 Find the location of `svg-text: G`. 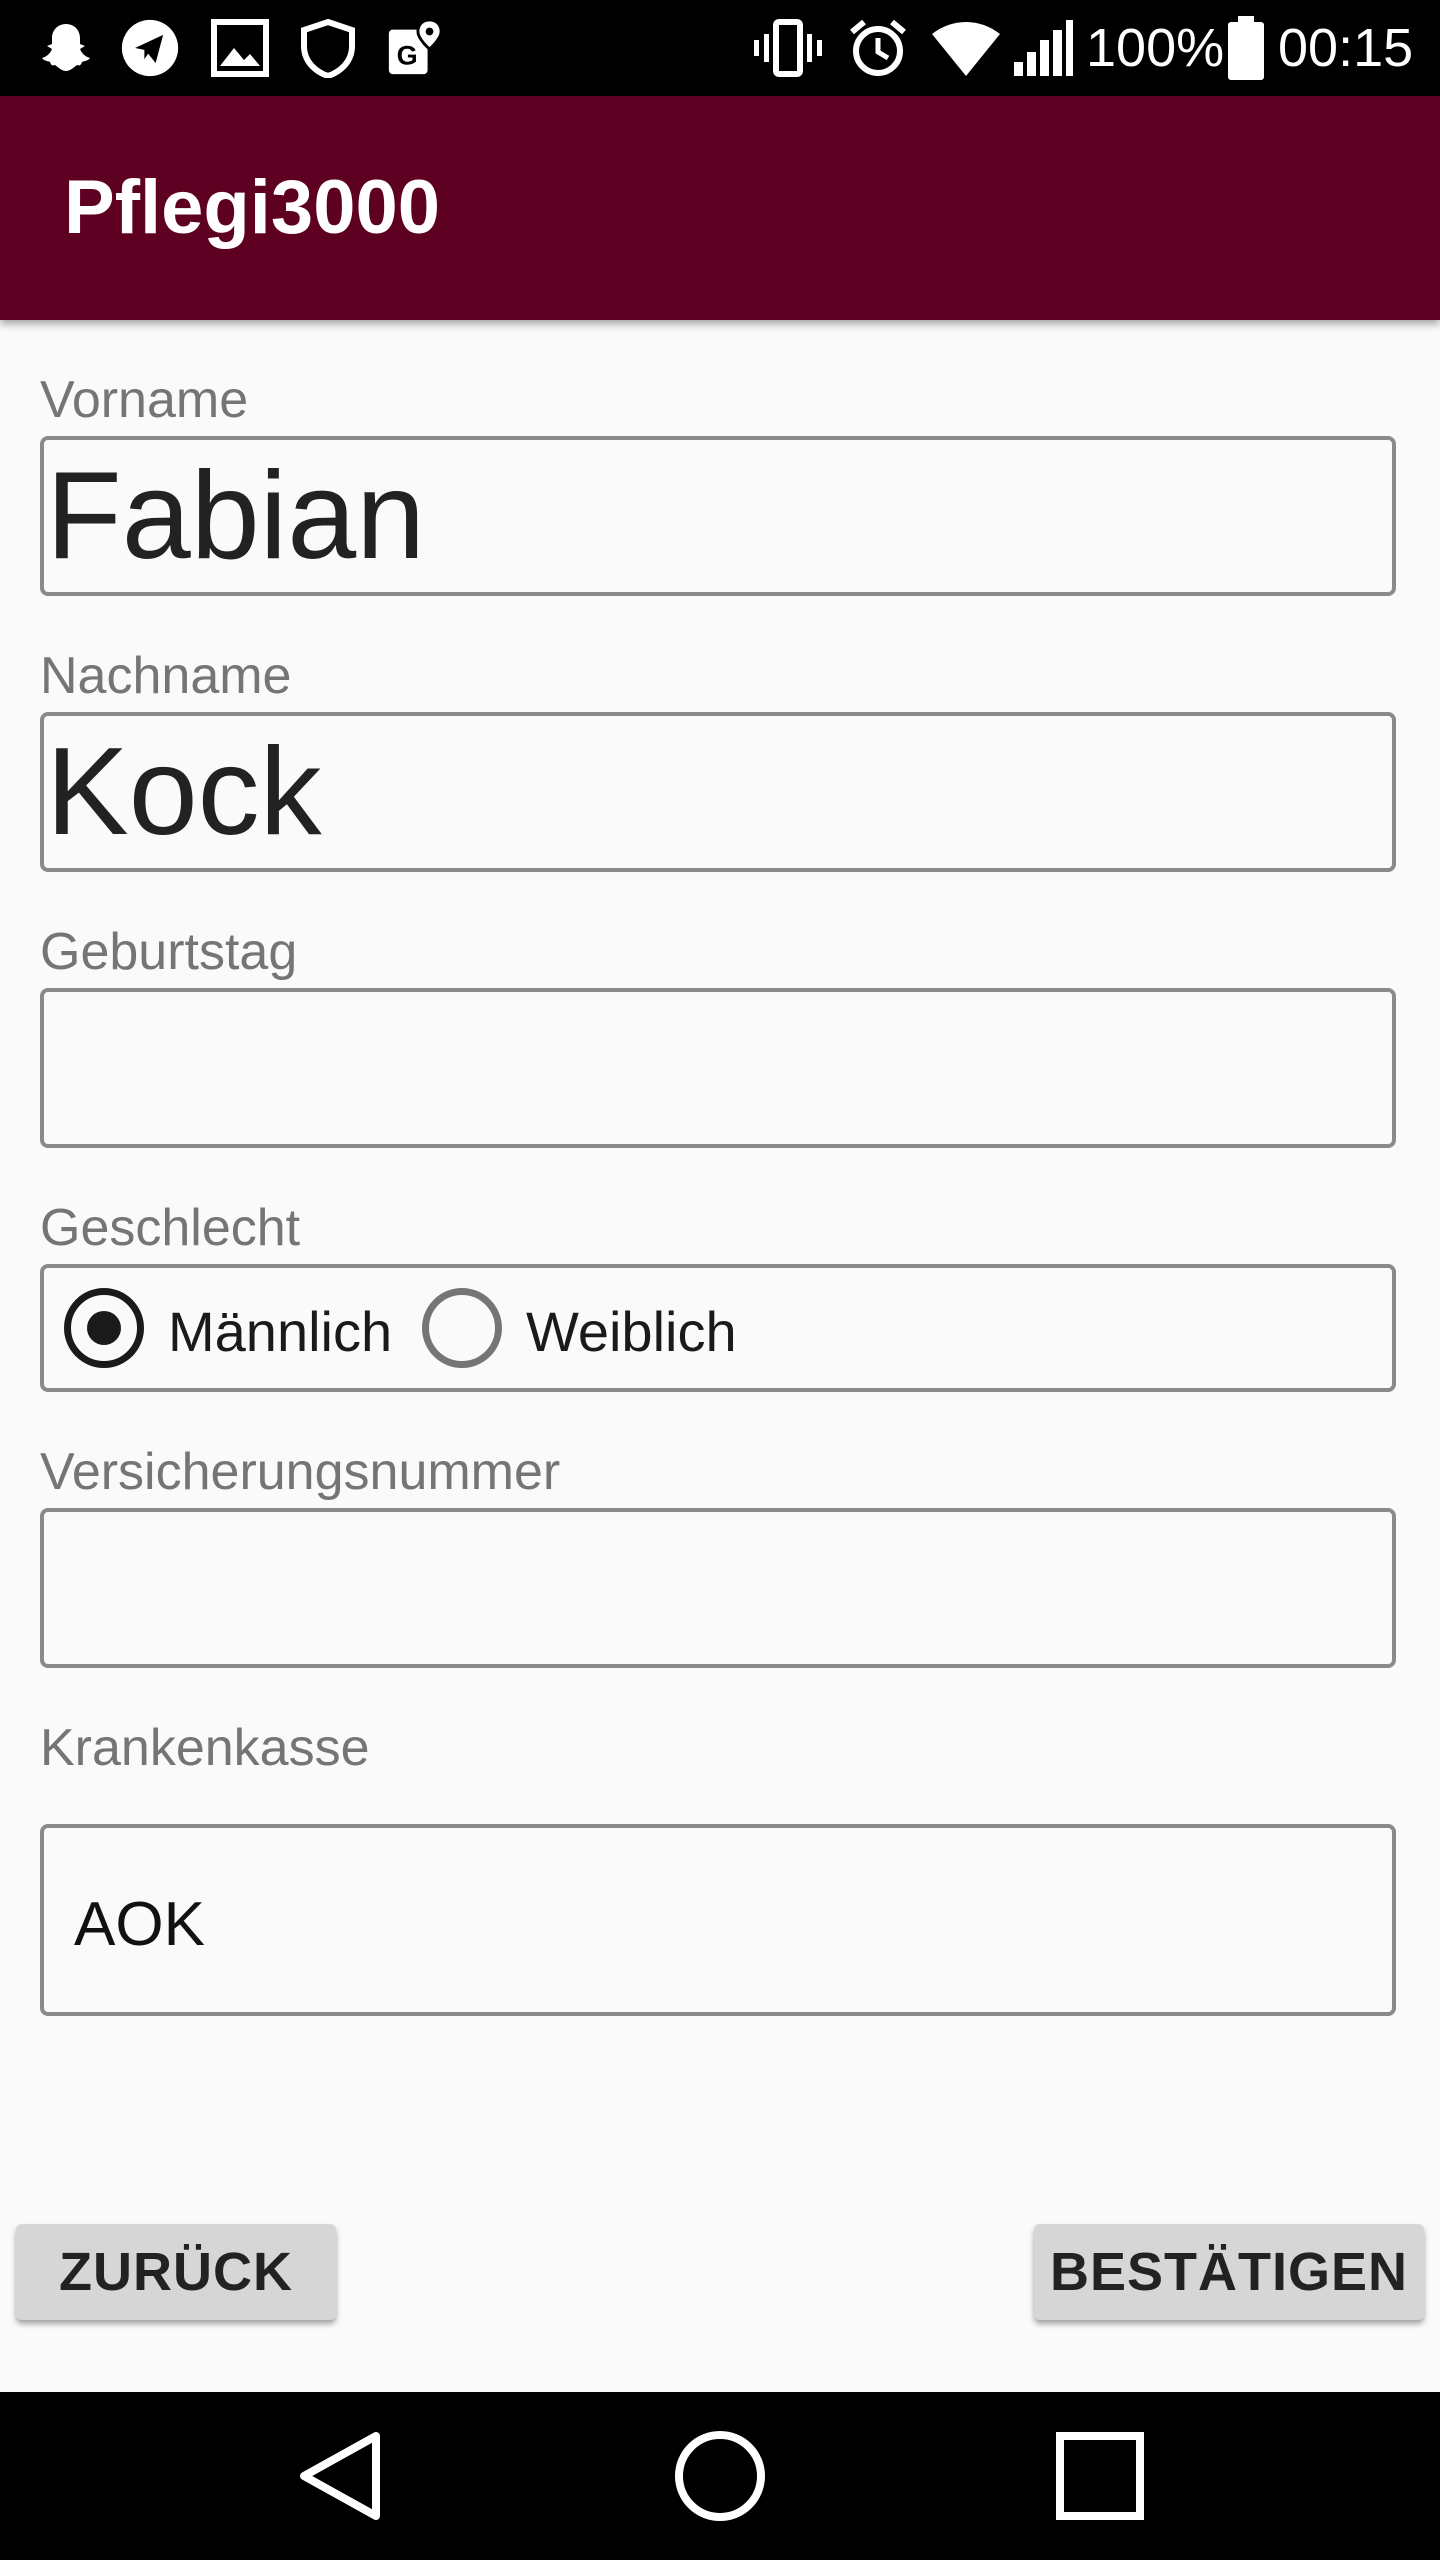

svg-text: G is located at coordinates (407, 54).